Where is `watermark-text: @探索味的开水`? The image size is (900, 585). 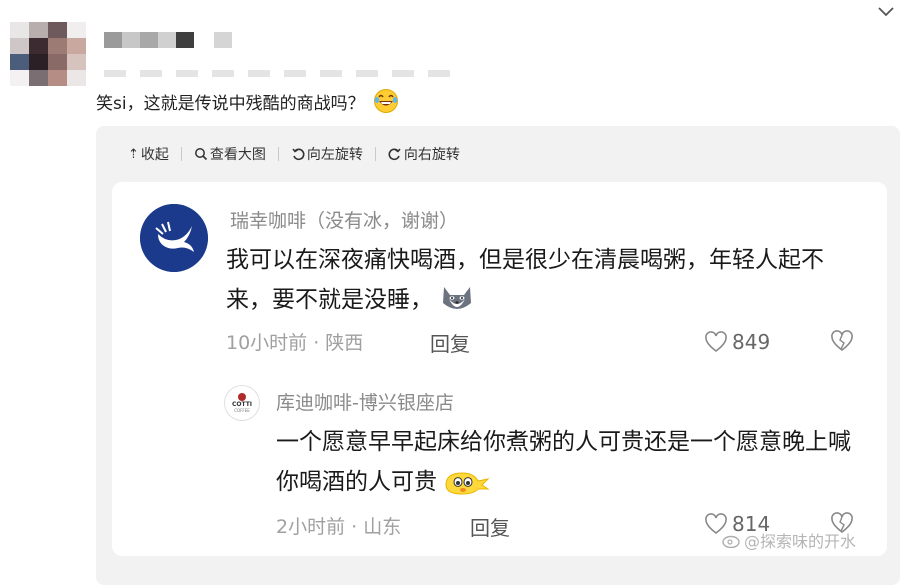
watermark-text: @探索味的开水 is located at coordinates (800, 541).